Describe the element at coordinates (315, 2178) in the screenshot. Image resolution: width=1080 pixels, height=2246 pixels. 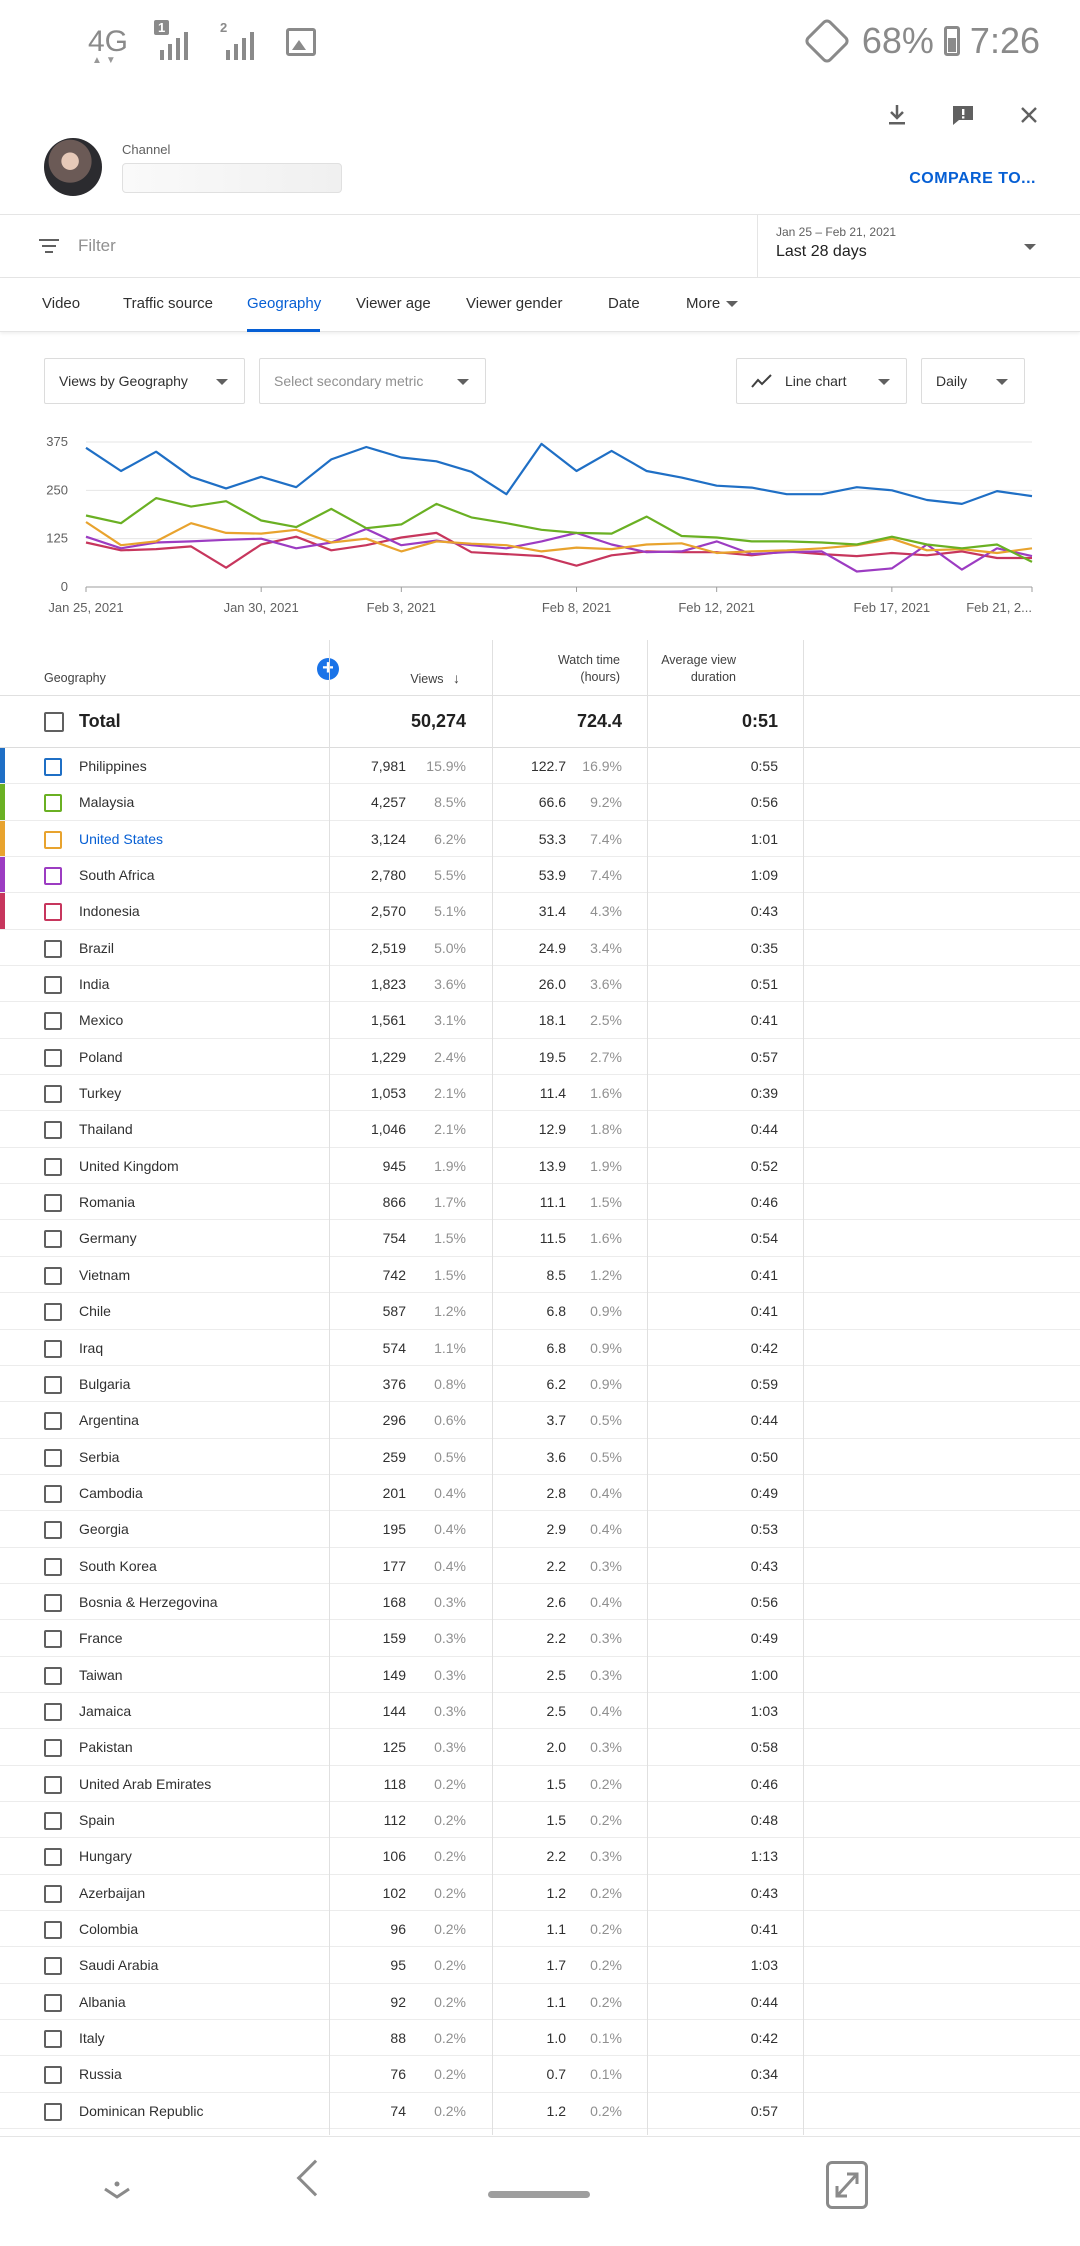
I see `back-icon` at that location.